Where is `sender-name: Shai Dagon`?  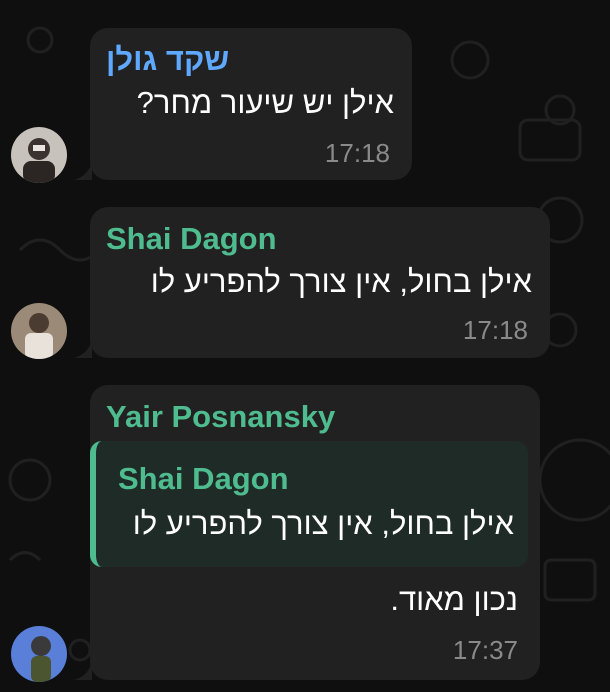 sender-name: Shai Dagon is located at coordinates (191, 239).